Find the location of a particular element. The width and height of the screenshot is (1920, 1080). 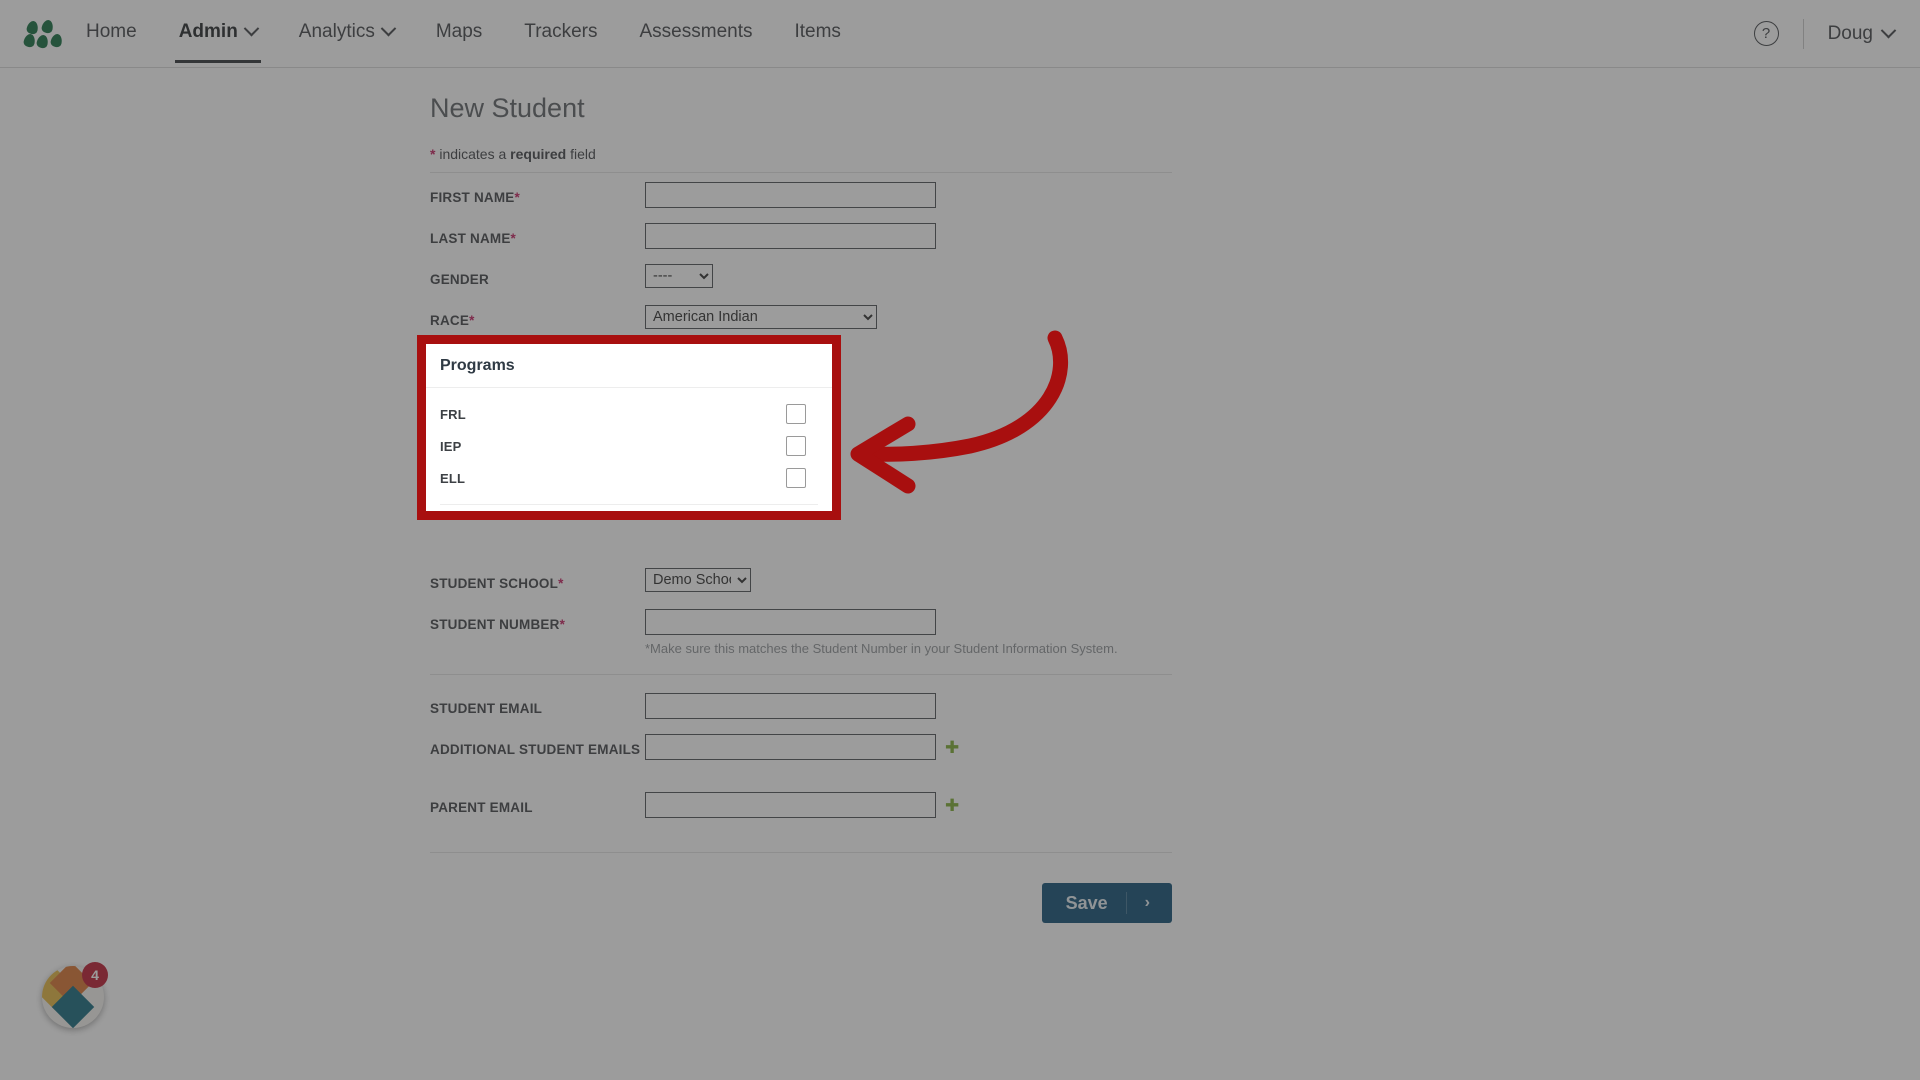

save-button-label: Save is located at coordinates (1086, 902).